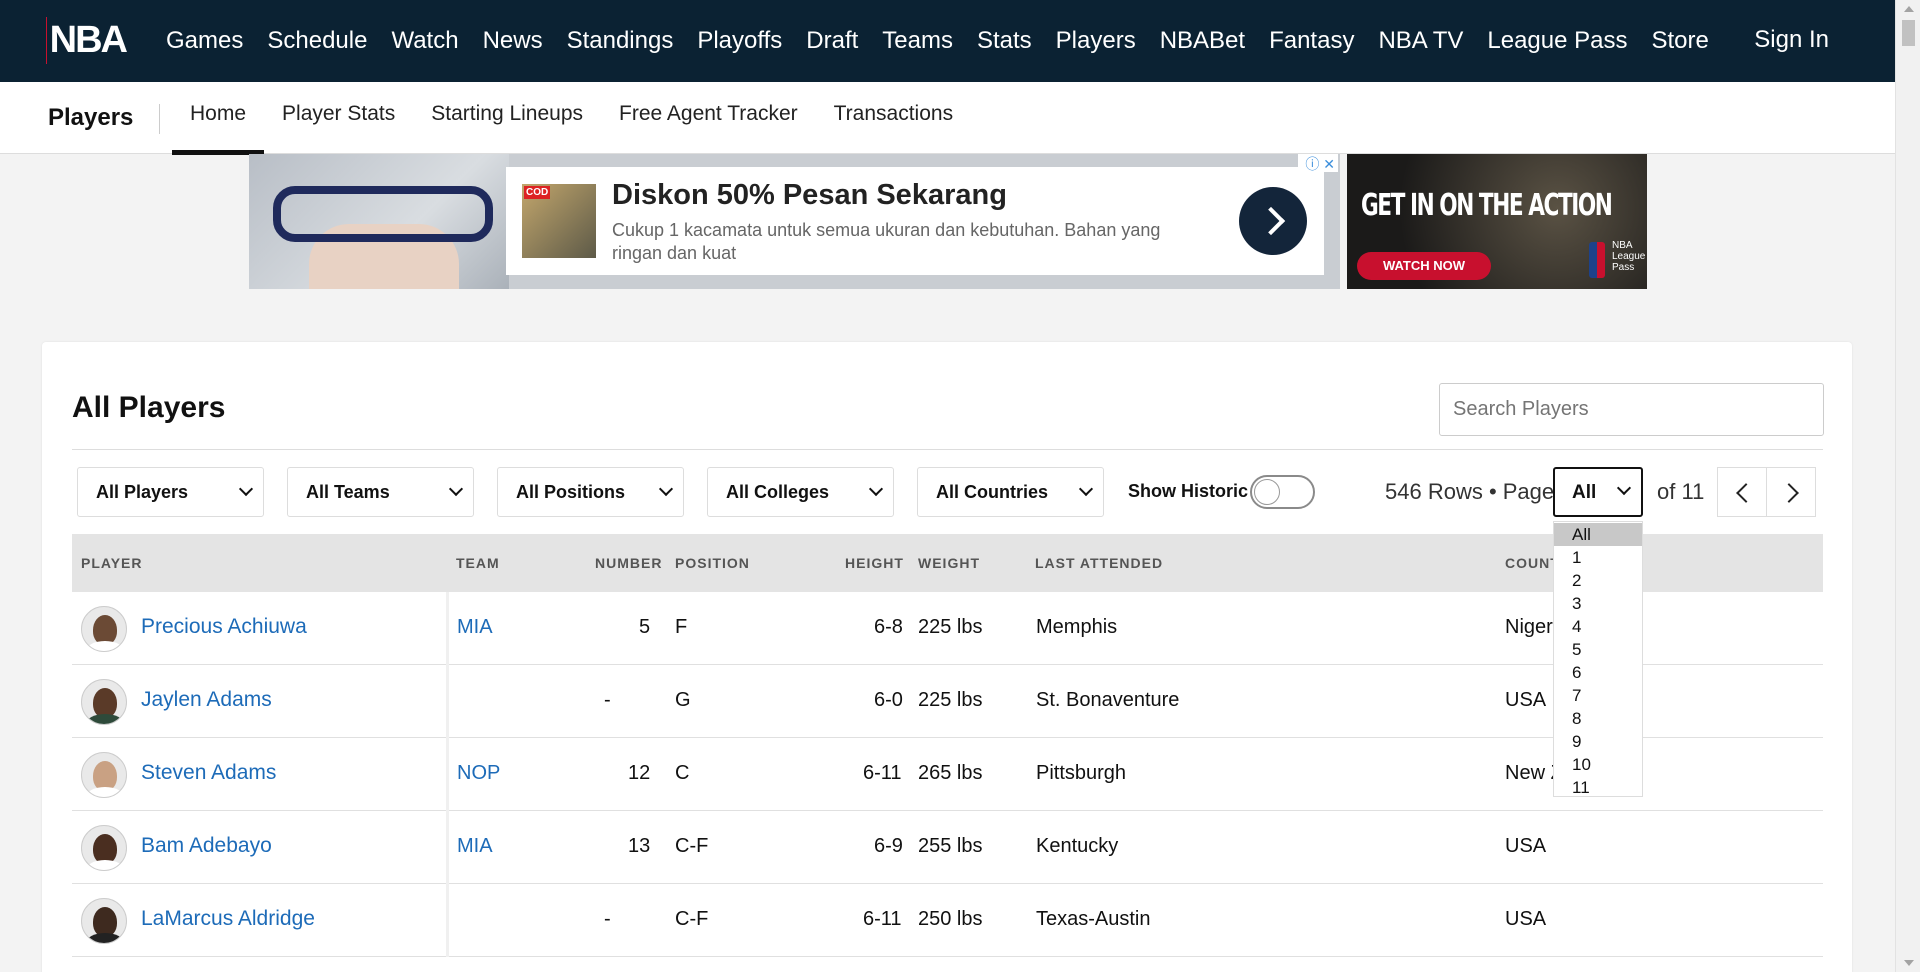 The height and width of the screenshot is (972, 1920). Describe the element at coordinates (739, 41) in the screenshot. I see `nav-link-playoffs: Playoffs` at that location.